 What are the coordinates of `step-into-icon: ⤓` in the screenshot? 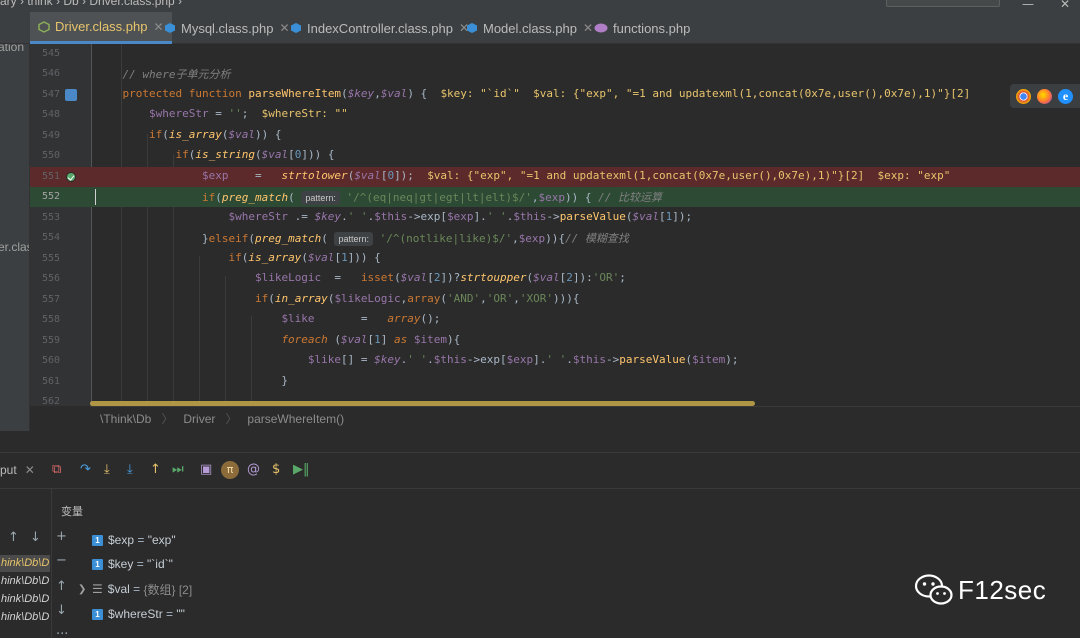 It's located at (107, 469).